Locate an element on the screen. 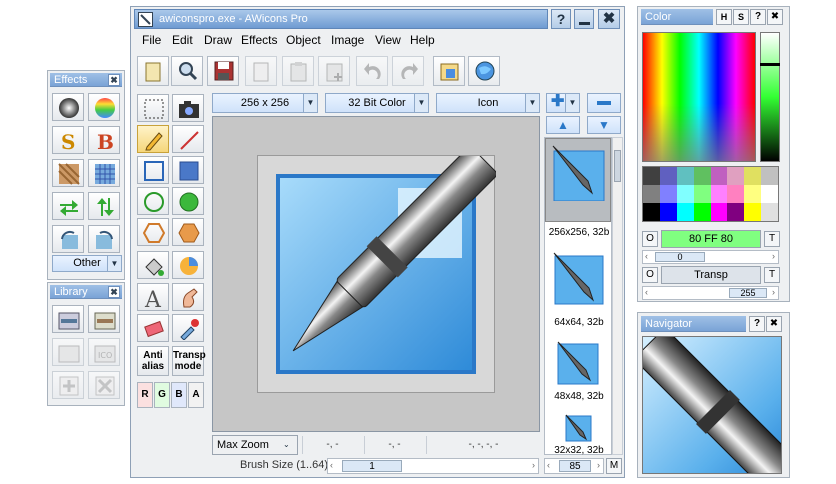 This screenshot has width=836, height=484. move-up-button: ▲ is located at coordinates (563, 125).